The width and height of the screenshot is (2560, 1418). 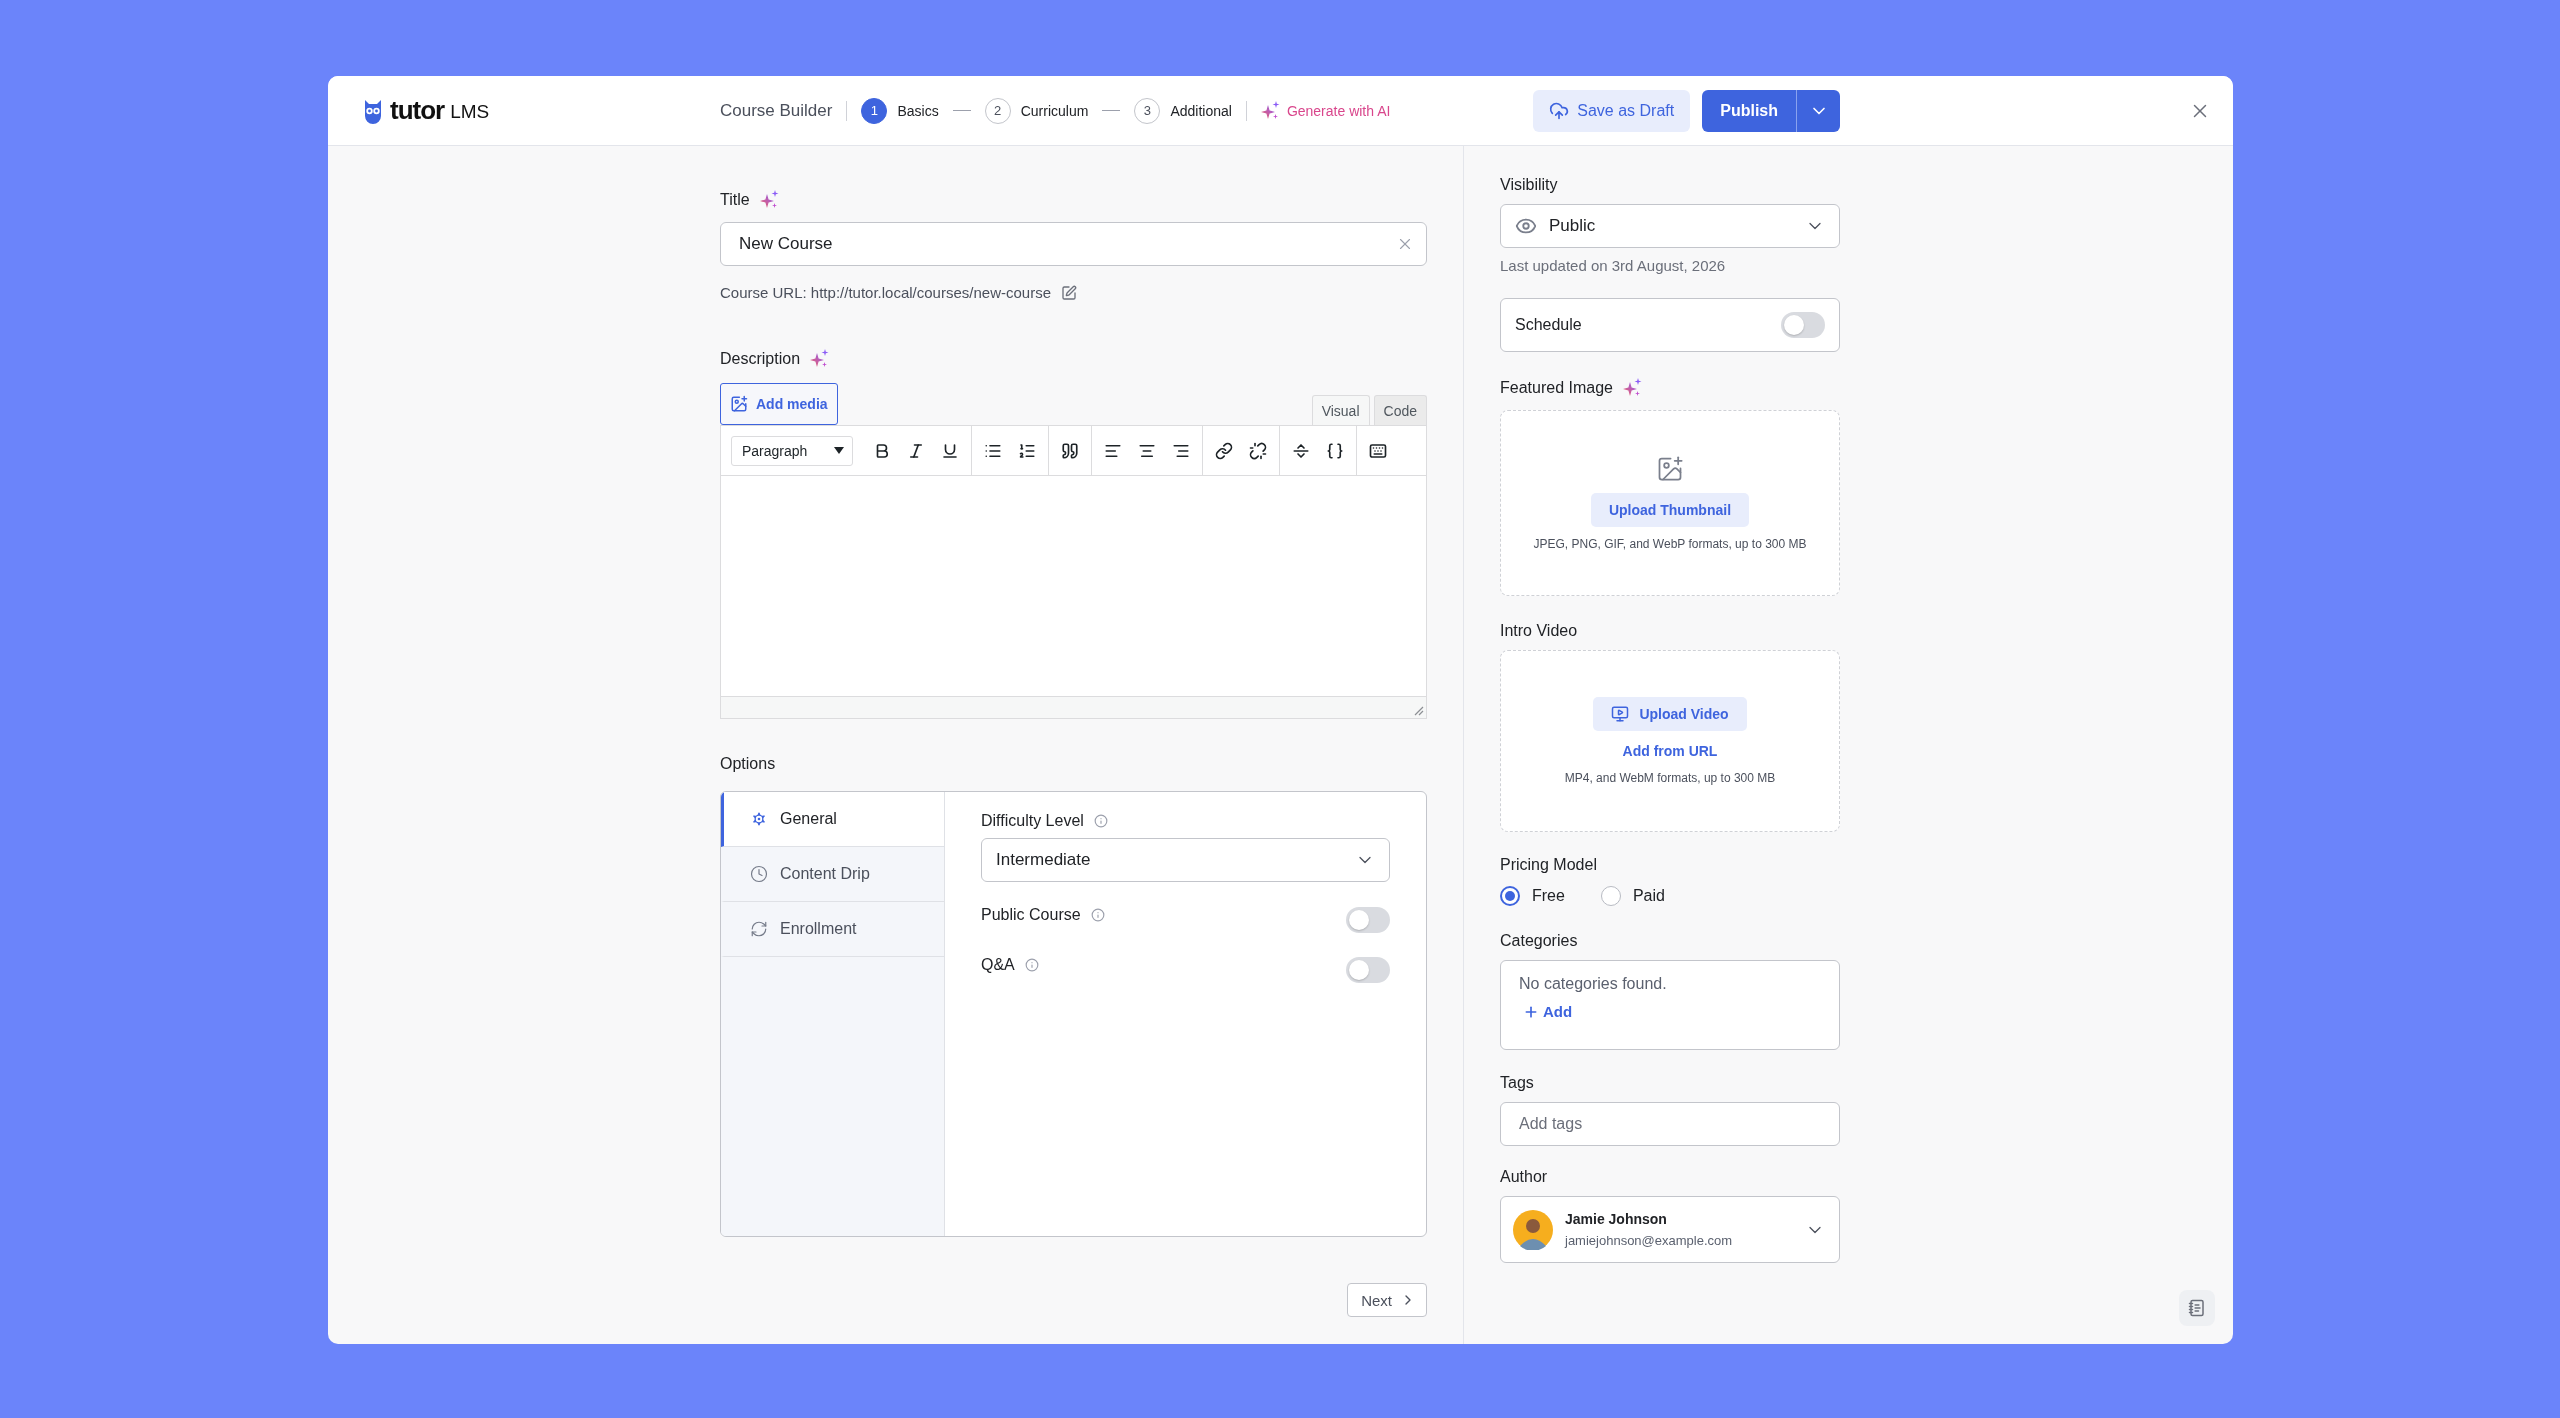 I want to click on toggle-label: Schedule, so click(x=1548, y=325).